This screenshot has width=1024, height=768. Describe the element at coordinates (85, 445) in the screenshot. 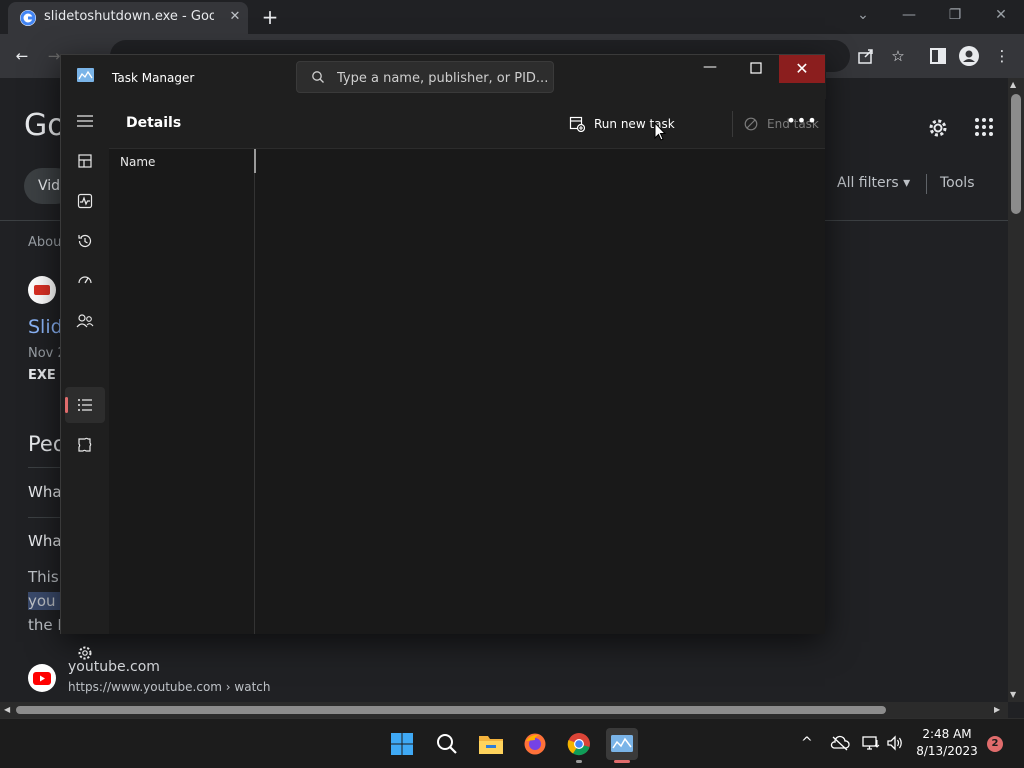

I see `services-icon` at that location.